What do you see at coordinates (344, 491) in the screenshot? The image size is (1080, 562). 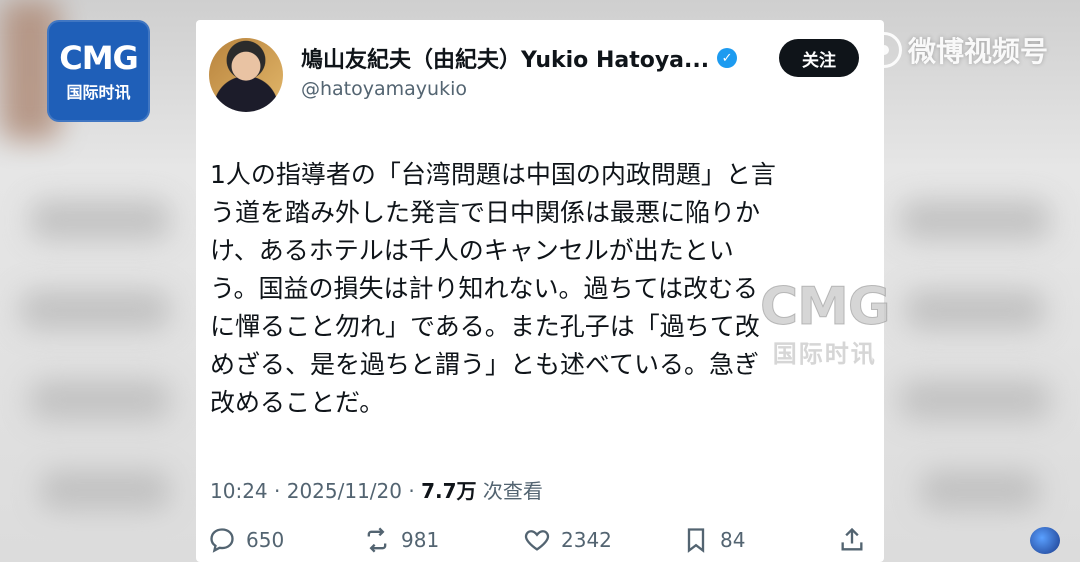 I see `tweet-date: 2025/11/20` at bounding box center [344, 491].